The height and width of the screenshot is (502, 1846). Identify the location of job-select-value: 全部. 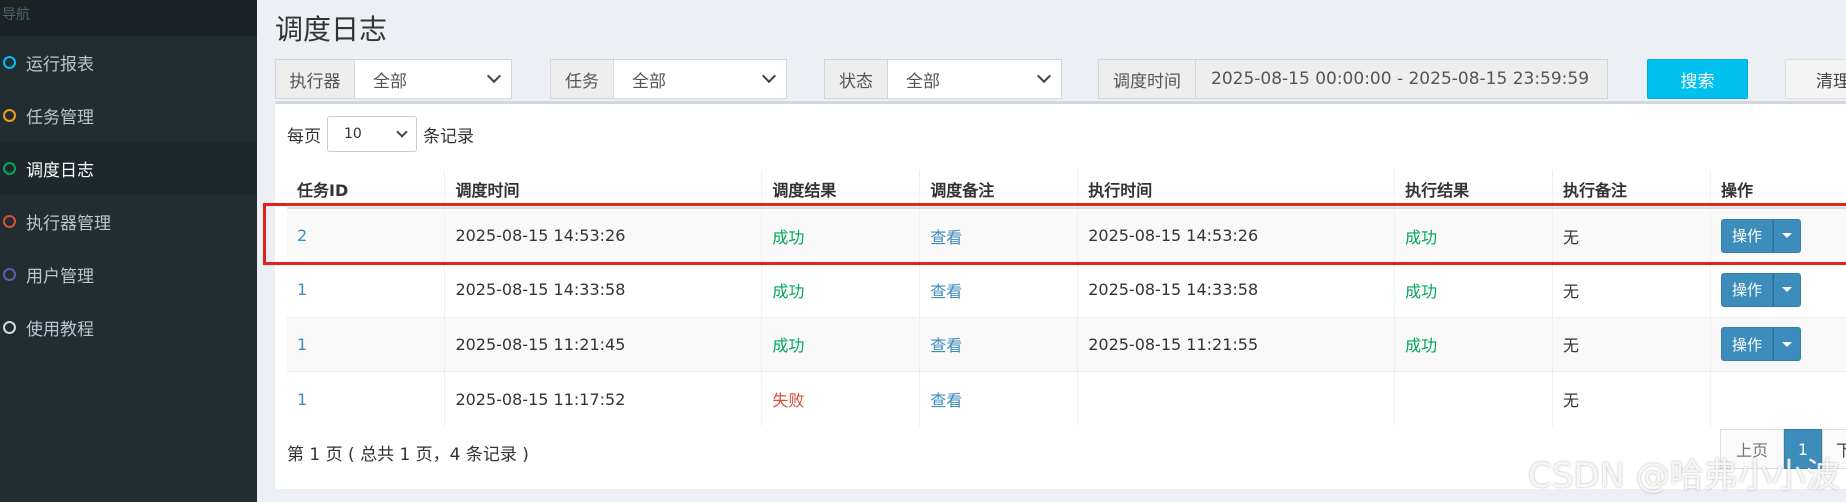
(649, 81).